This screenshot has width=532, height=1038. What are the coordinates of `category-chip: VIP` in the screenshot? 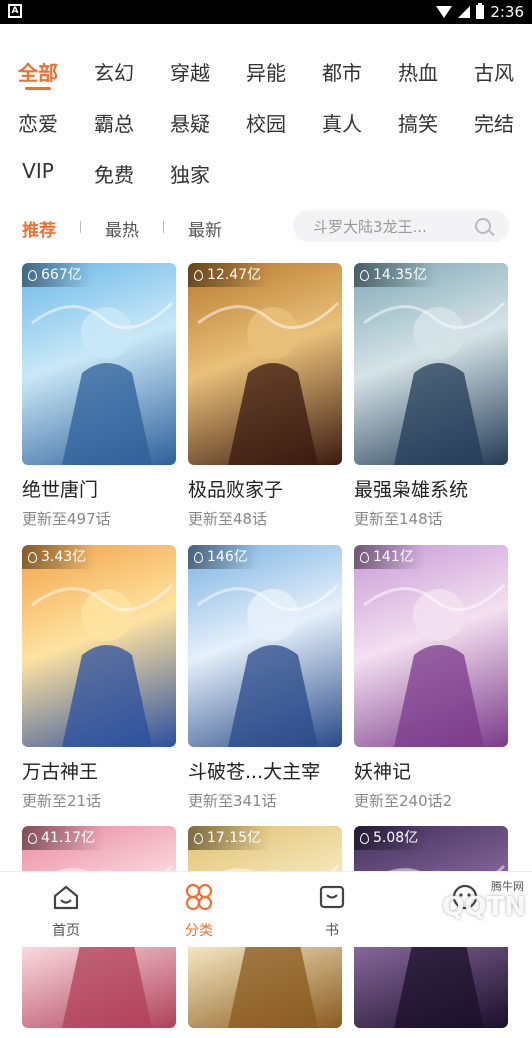 It's located at (38, 171).